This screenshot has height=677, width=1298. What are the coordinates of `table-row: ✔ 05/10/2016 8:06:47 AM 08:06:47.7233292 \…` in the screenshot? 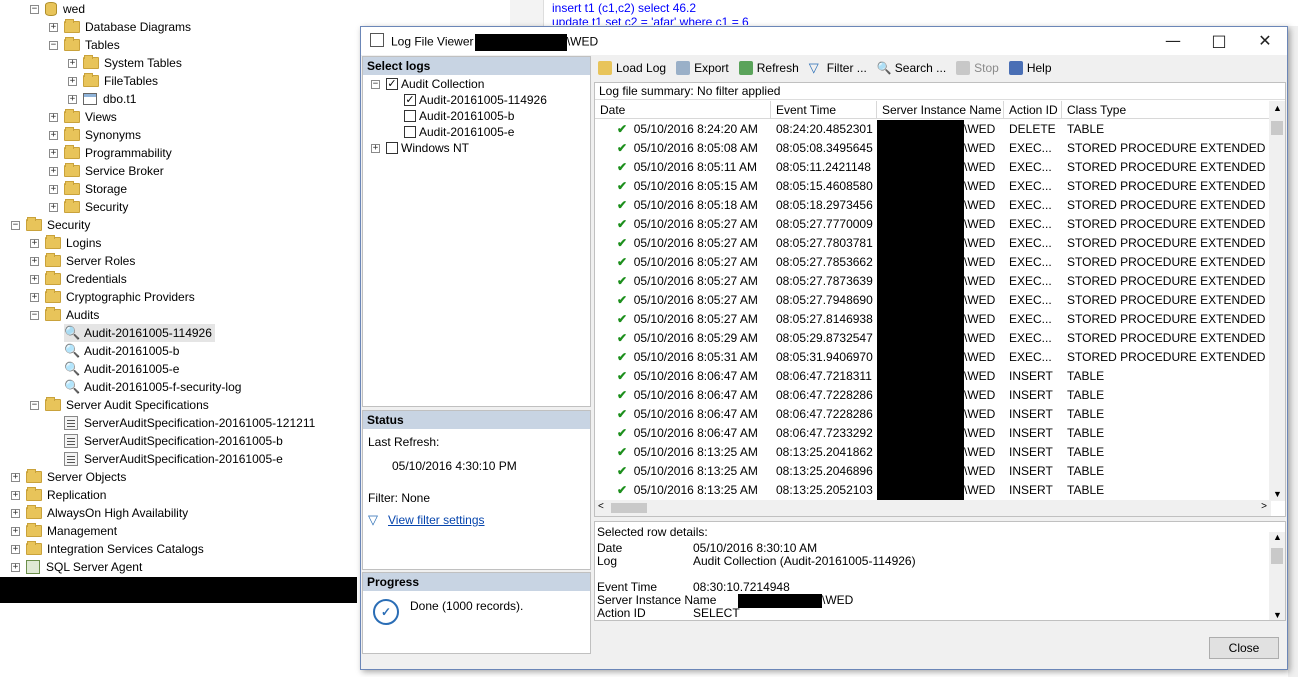 It's located at (933, 433).